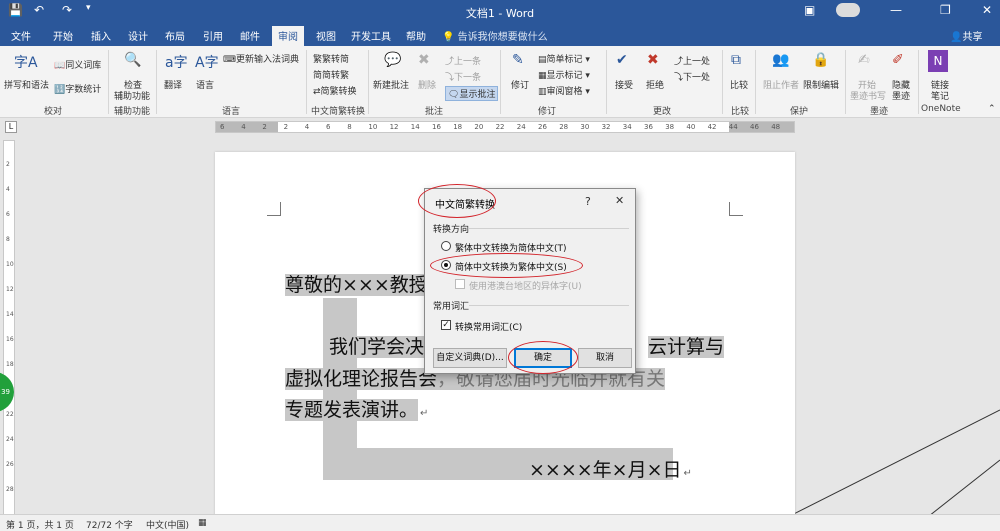 This screenshot has width=1000, height=531. I want to click on doc-line-salutation: 尊敬的×××教授↵, so click(361, 283).